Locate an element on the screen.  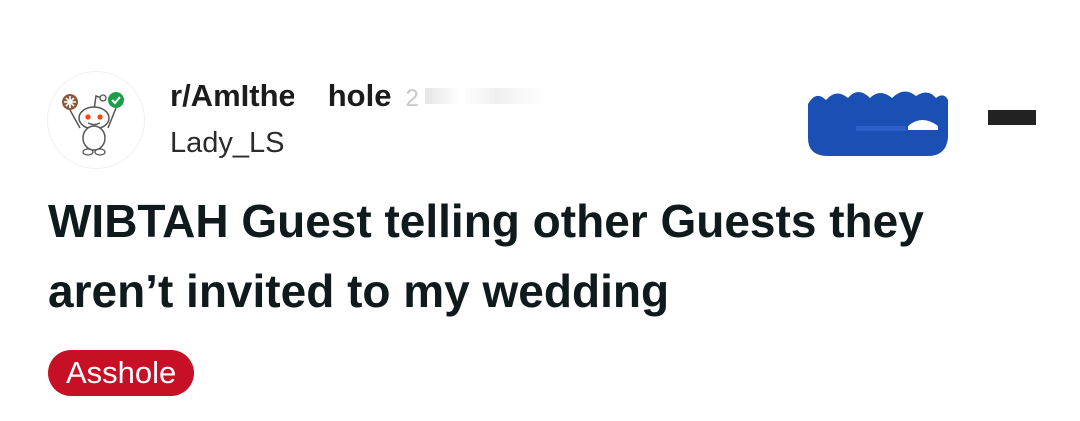
post-age: 2 is located at coordinates (412, 98).